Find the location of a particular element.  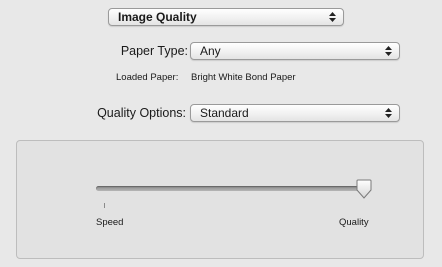

paper-type-value: Any is located at coordinates (210, 51).